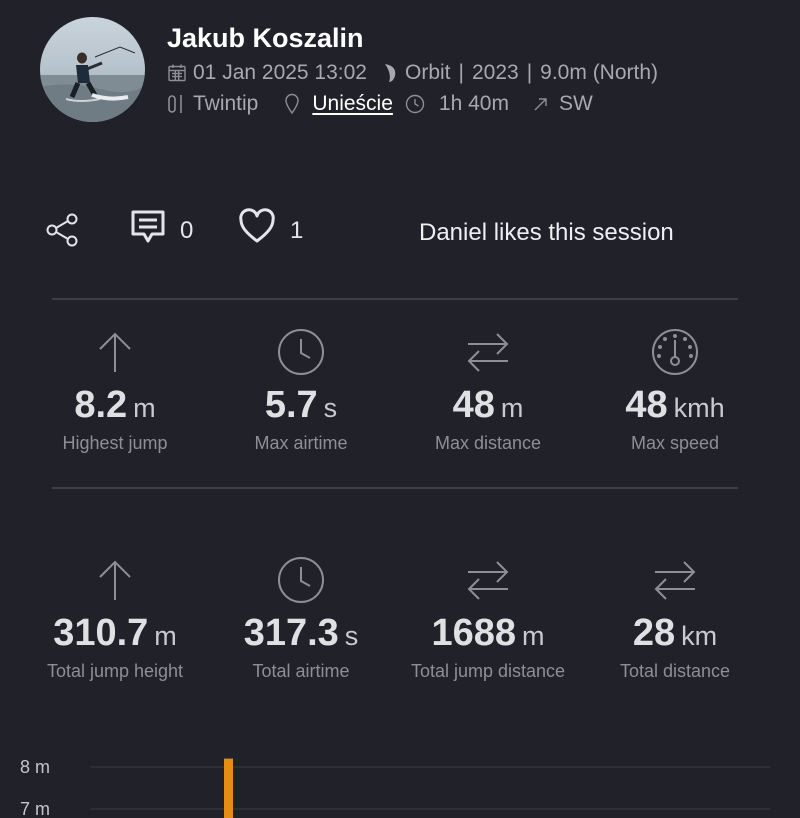  Describe the element at coordinates (654, 633) in the screenshot. I see `stat-value: 28` at that location.